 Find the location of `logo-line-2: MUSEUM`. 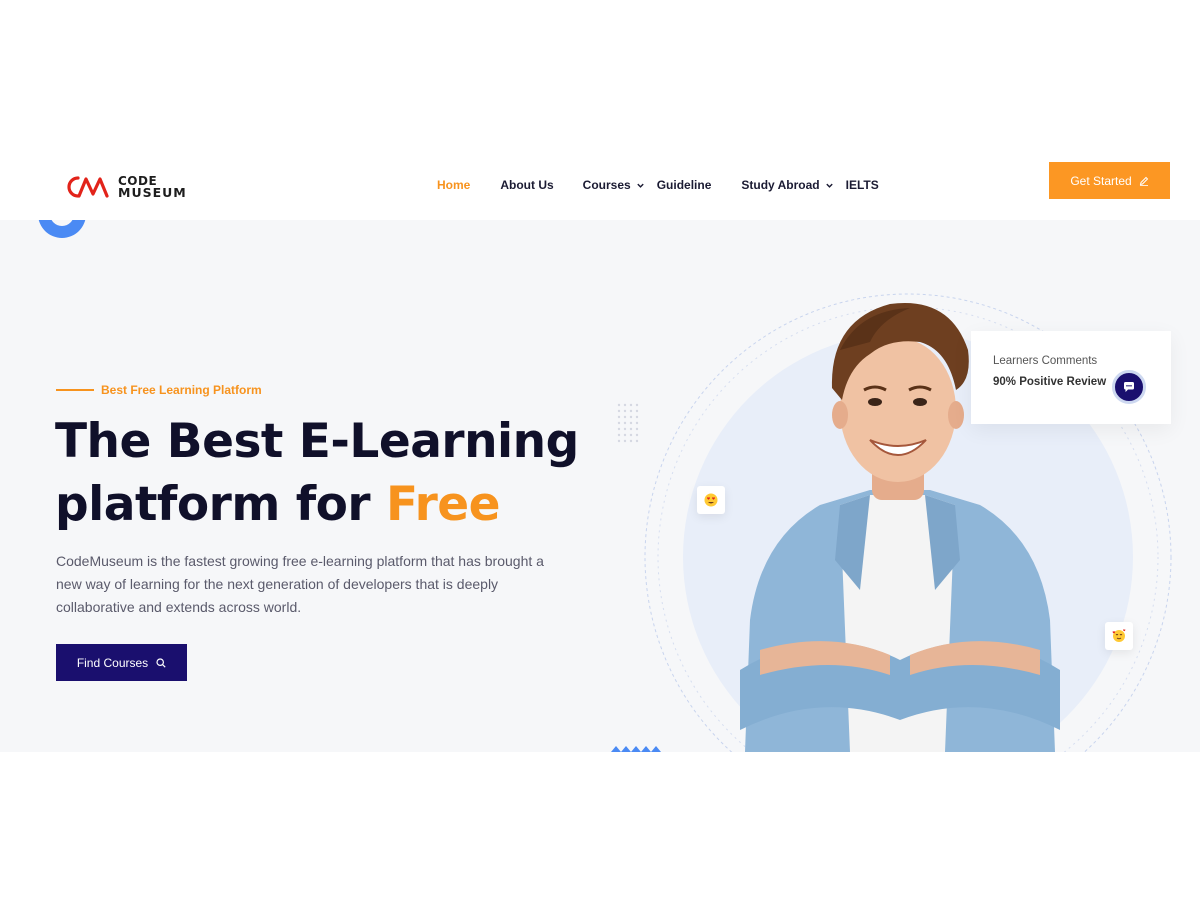

logo-line-2: MUSEUM is located at coordinates (152, 192).